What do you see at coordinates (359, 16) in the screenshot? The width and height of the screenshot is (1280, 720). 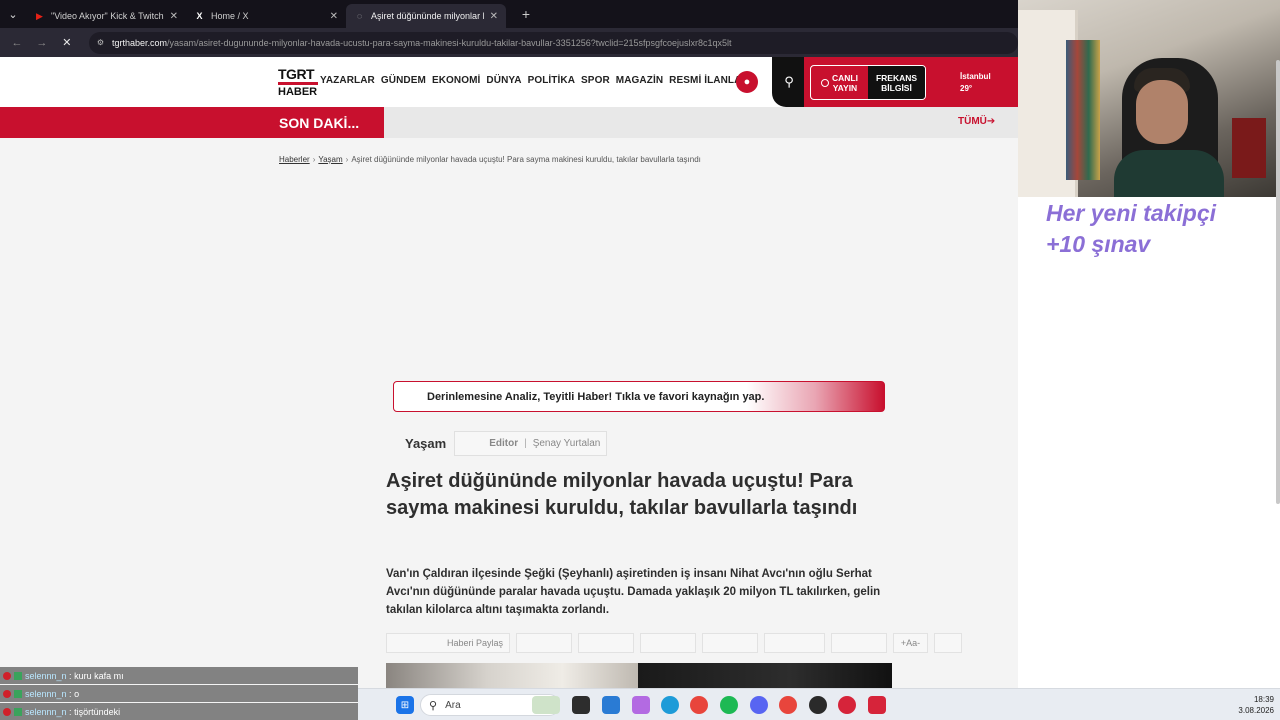 I see `site-icon: ◌` at bounding box center [359, 16].